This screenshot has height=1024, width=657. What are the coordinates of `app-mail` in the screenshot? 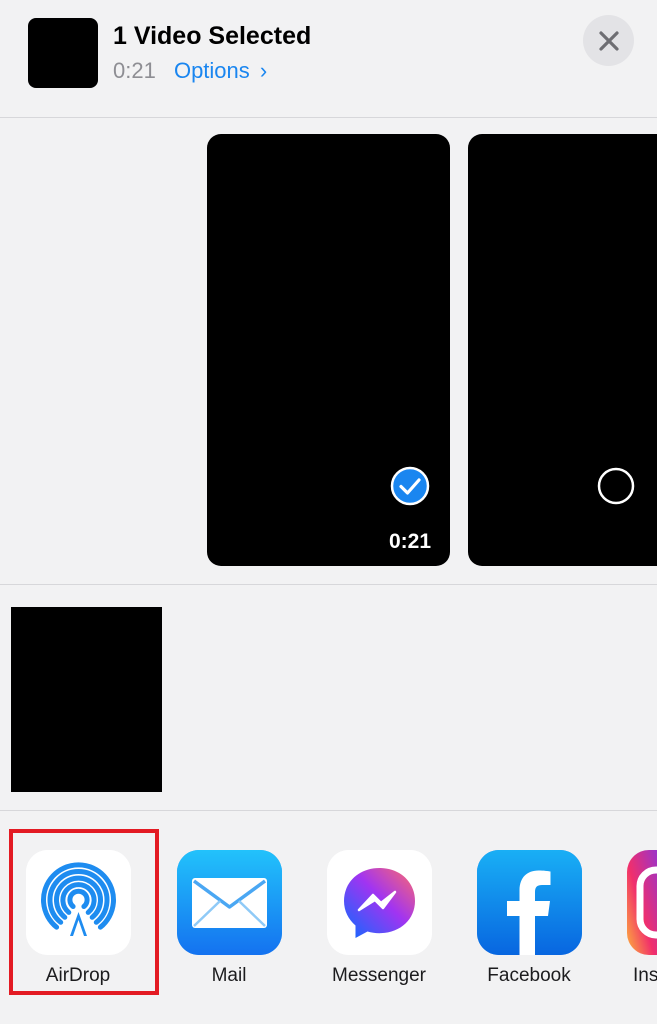 It's located at (229, 902).